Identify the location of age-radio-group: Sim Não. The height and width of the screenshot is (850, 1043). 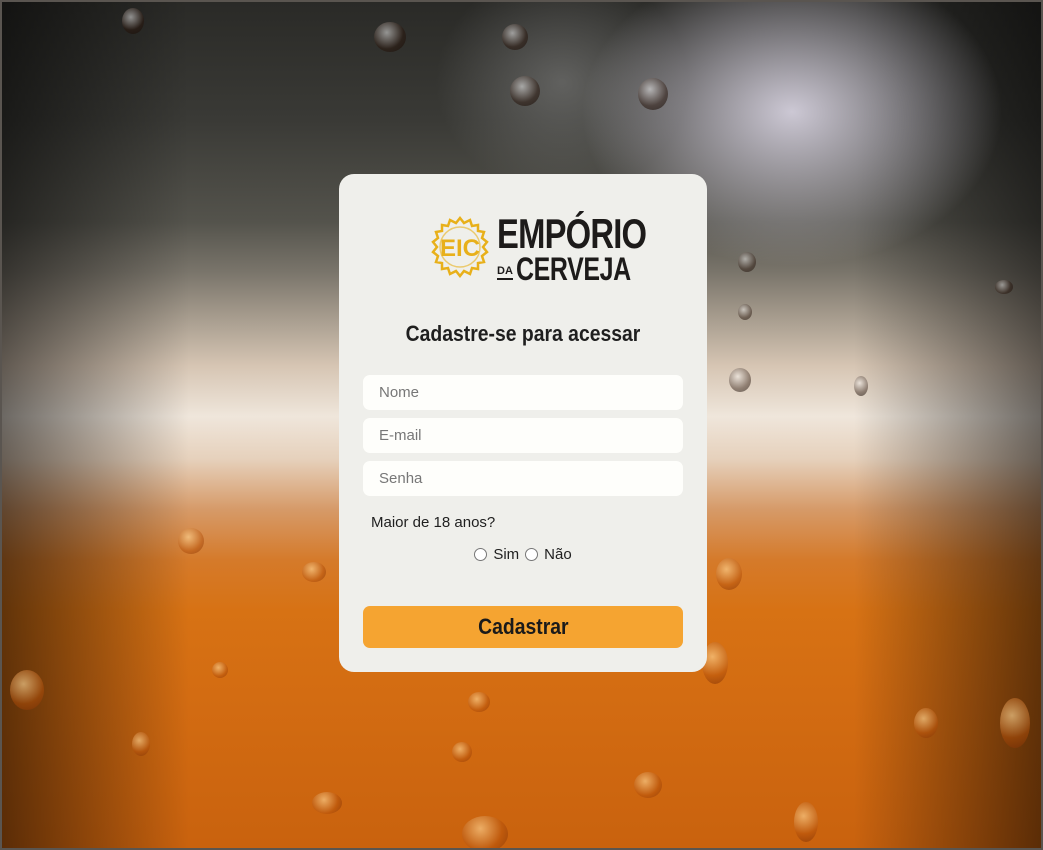
(523, 554).